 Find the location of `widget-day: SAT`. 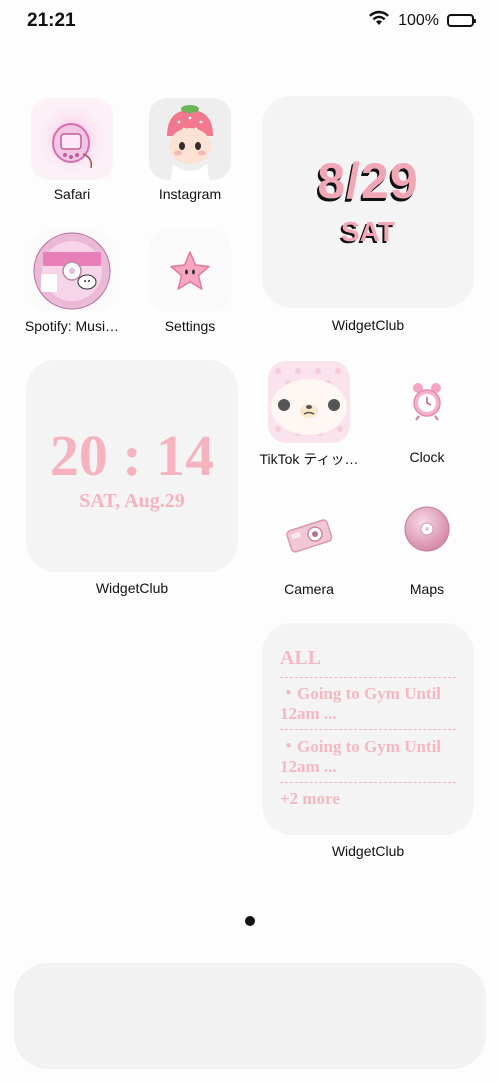

widget-day: SAT is located at coordinates (368, 231).